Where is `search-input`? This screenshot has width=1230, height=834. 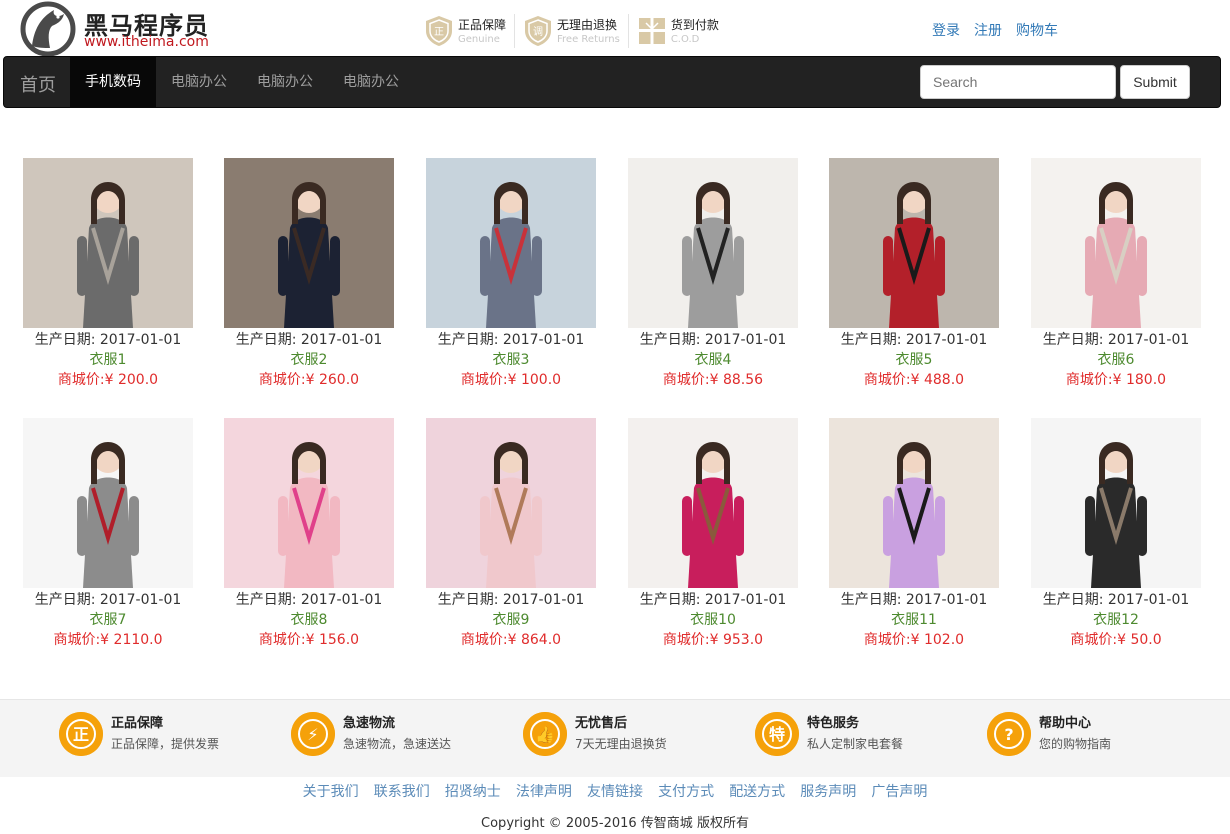 search-input is located at coordinates (1018, 82).